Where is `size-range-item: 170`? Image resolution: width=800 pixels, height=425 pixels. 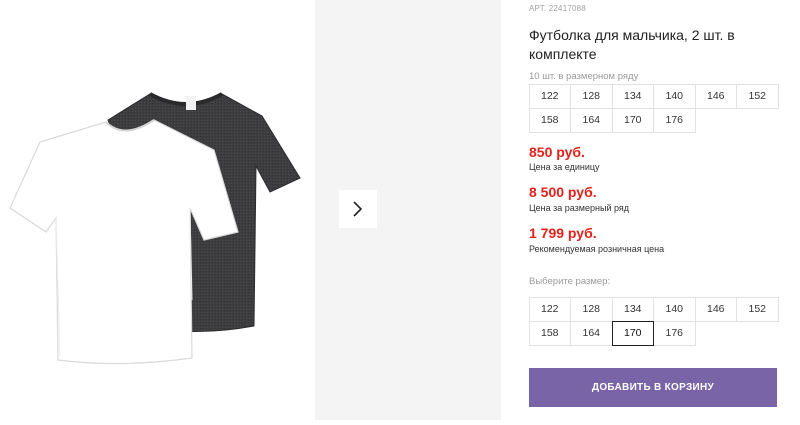
size-range-item: 170 is located at coordinates (632, 120).